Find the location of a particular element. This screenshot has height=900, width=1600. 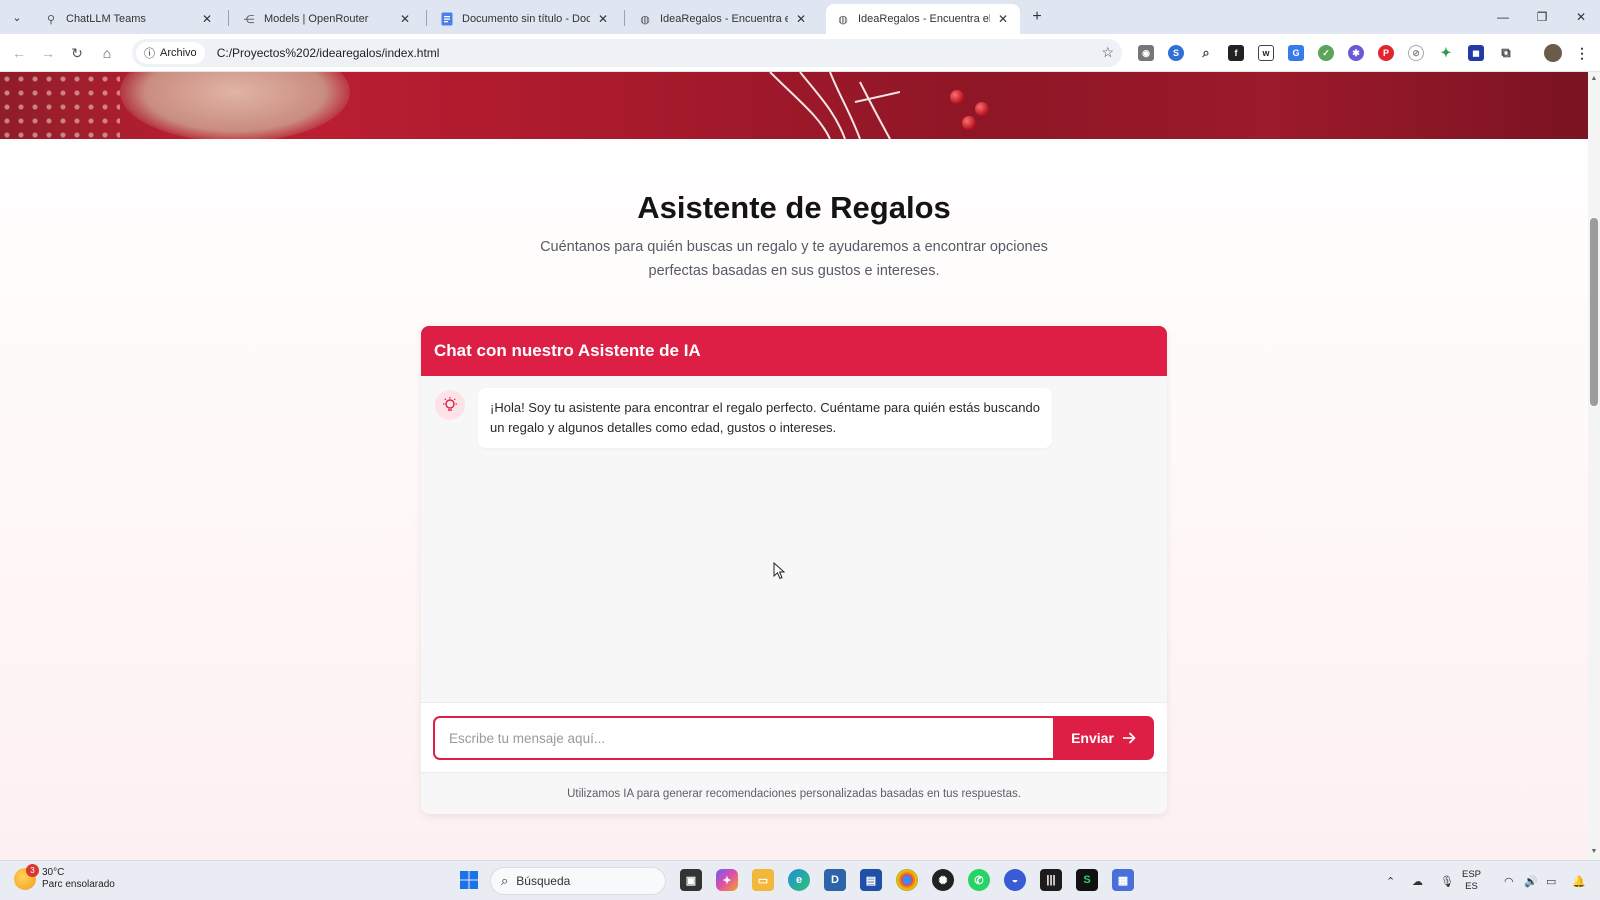

media-app-icon: ▦ is located at coordinates (1123, 880).